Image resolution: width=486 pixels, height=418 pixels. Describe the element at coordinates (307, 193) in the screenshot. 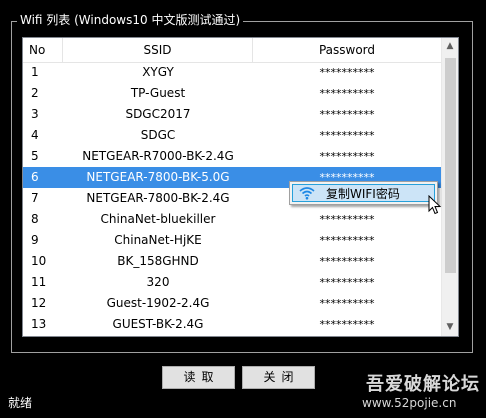

I see `wifi-icon` at that location.